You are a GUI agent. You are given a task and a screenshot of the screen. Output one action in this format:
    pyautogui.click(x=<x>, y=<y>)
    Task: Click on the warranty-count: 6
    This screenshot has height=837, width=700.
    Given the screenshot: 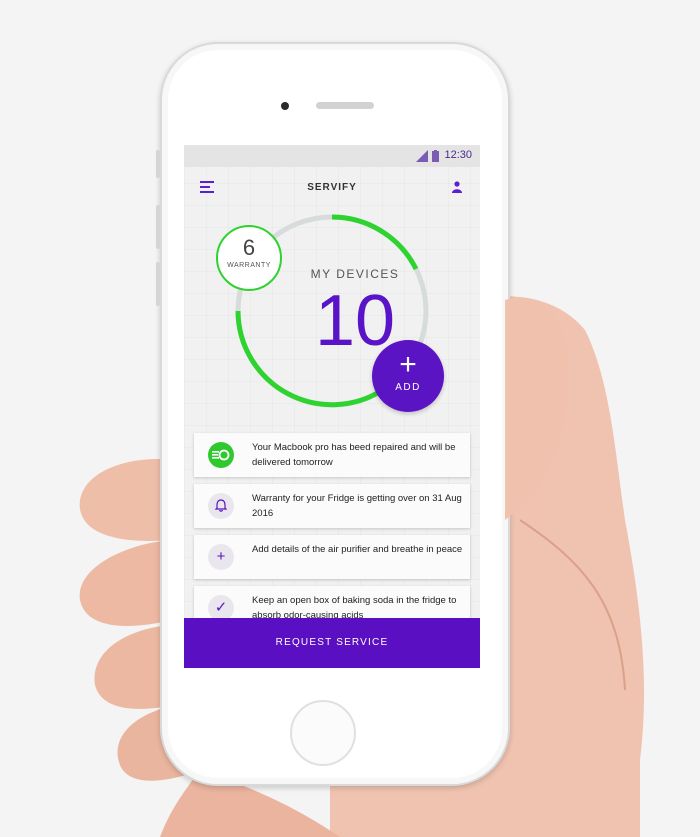 What is the action you would take?
    pyautogui.click(x=249, y=247)
    